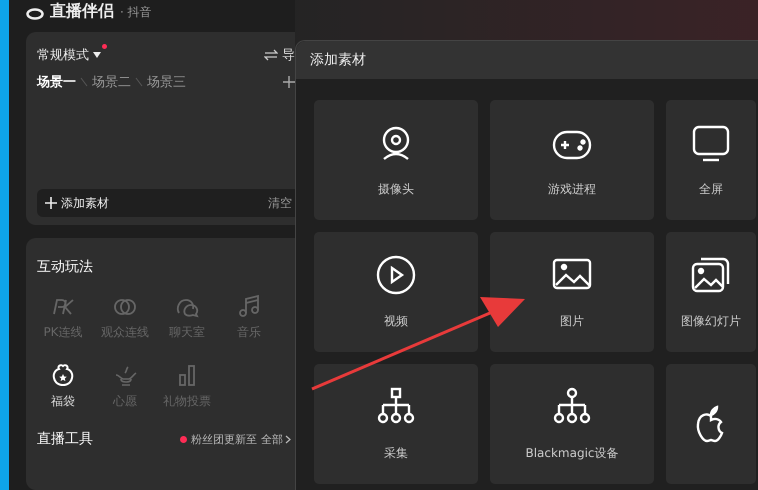  I want to click on dialog-title: 添加素材, so click(527, 60).